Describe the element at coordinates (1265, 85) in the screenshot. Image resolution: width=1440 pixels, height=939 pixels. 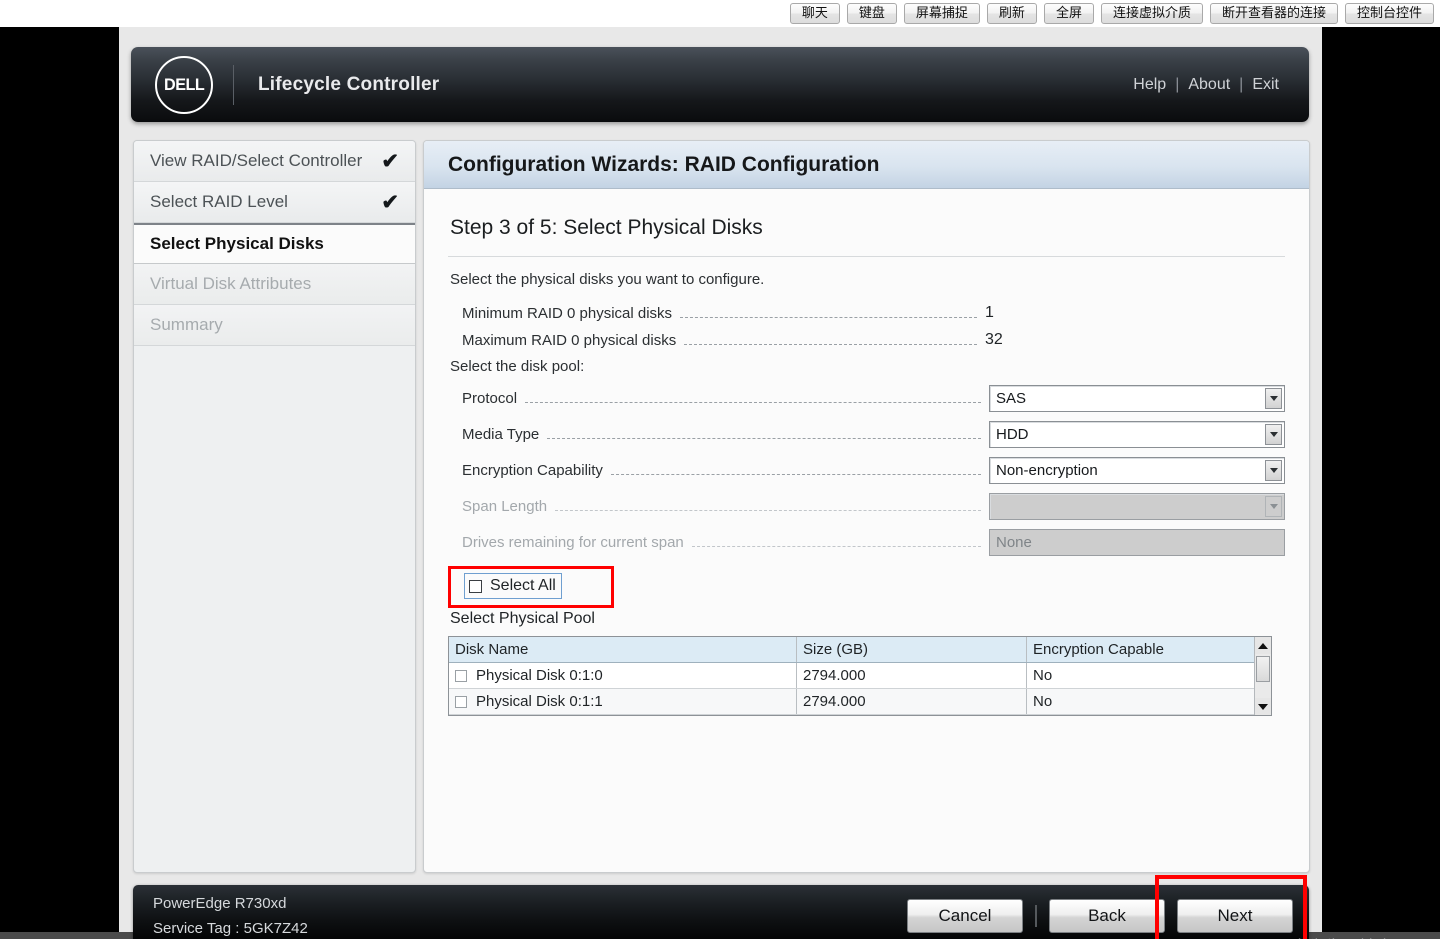
I see `exit-link: Exit` at that location.